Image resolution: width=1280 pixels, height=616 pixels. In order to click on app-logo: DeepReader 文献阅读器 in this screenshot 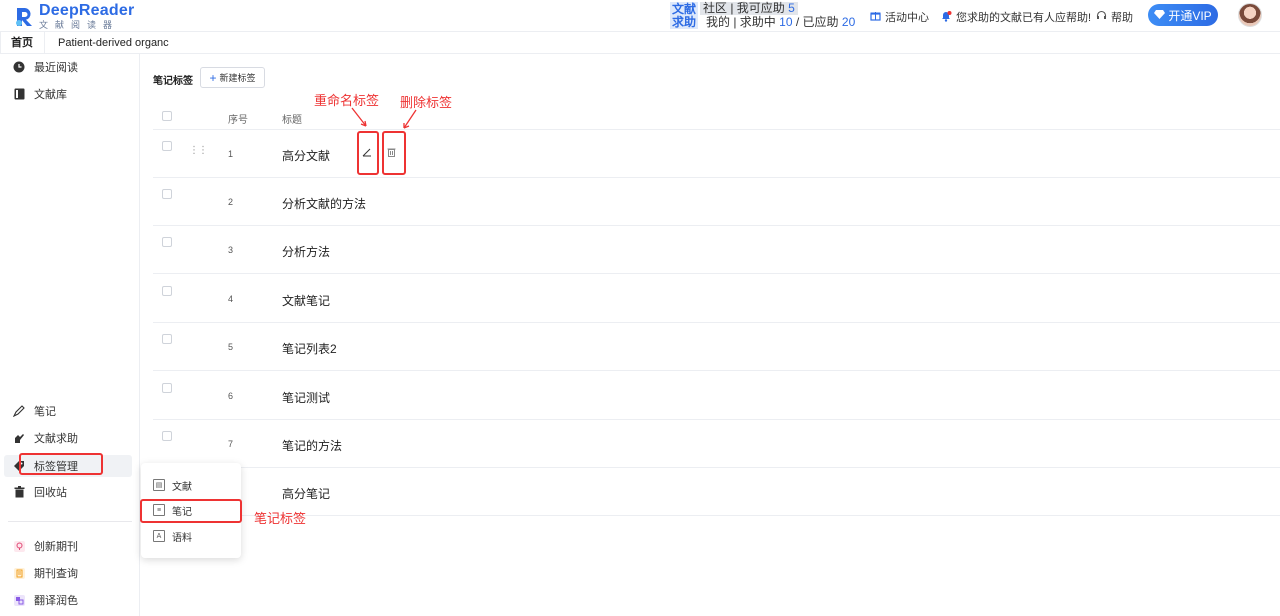, I will do `click(74, 16)`.